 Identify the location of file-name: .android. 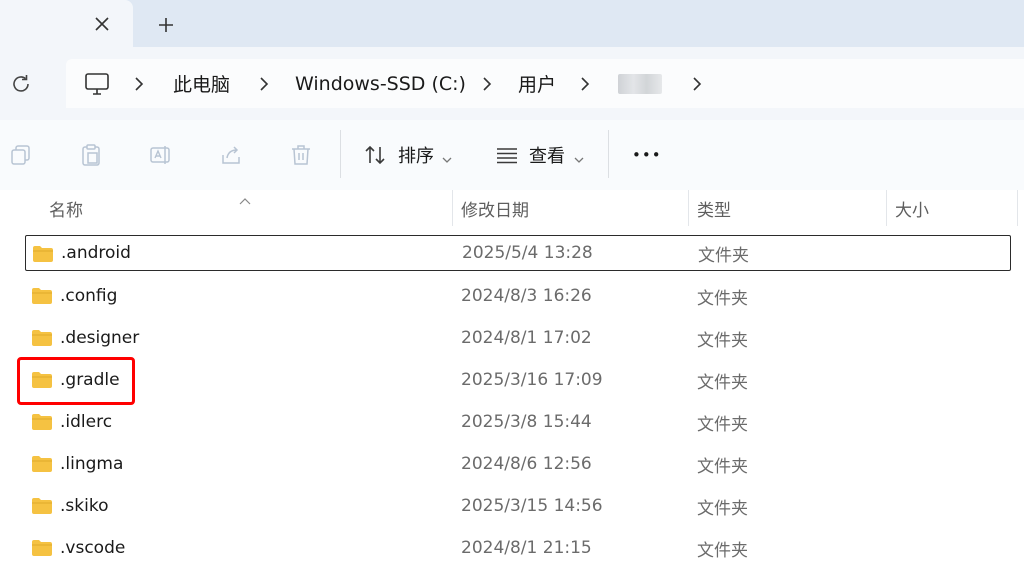
(96, 253).